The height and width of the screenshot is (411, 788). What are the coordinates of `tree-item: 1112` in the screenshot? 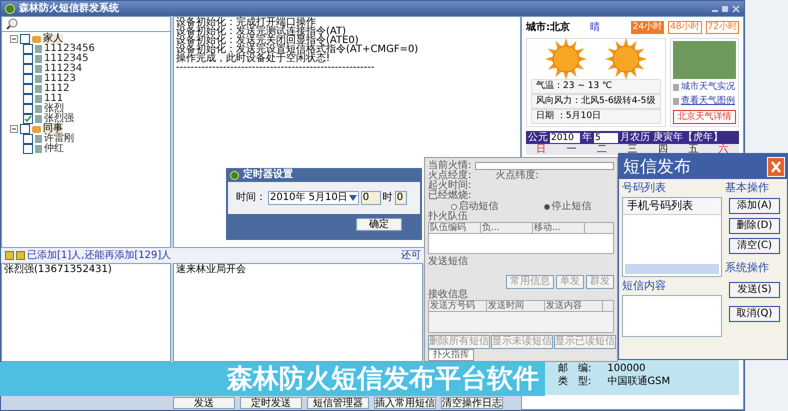 It's located at (57, 89).